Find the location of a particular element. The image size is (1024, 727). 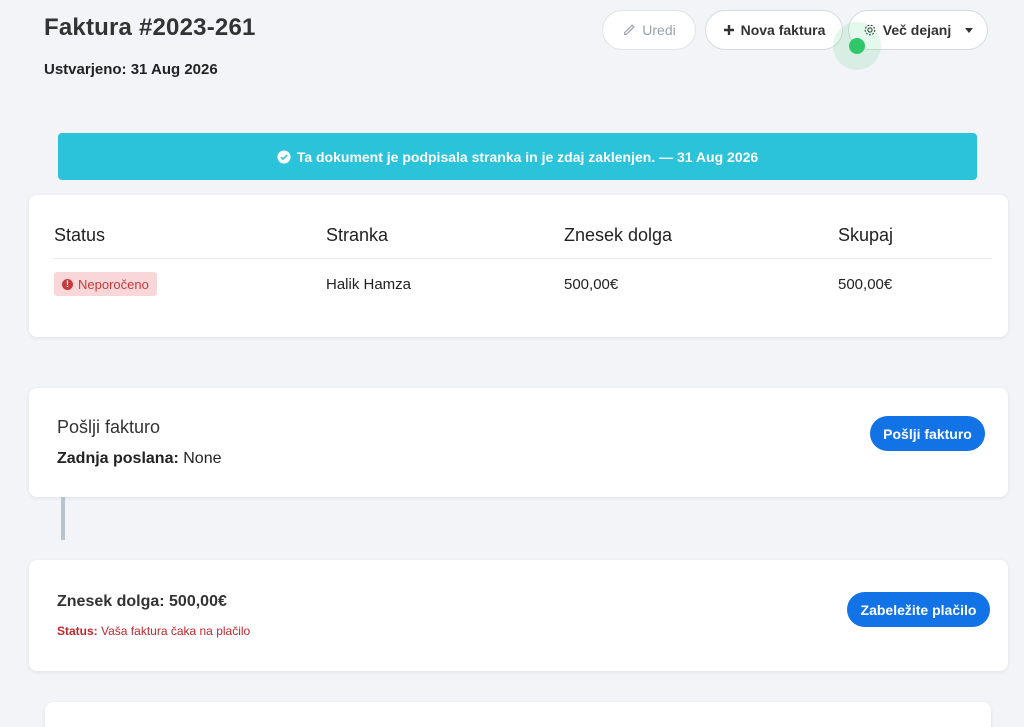

edit-label: Uredi is located at coordinates (659, 30).